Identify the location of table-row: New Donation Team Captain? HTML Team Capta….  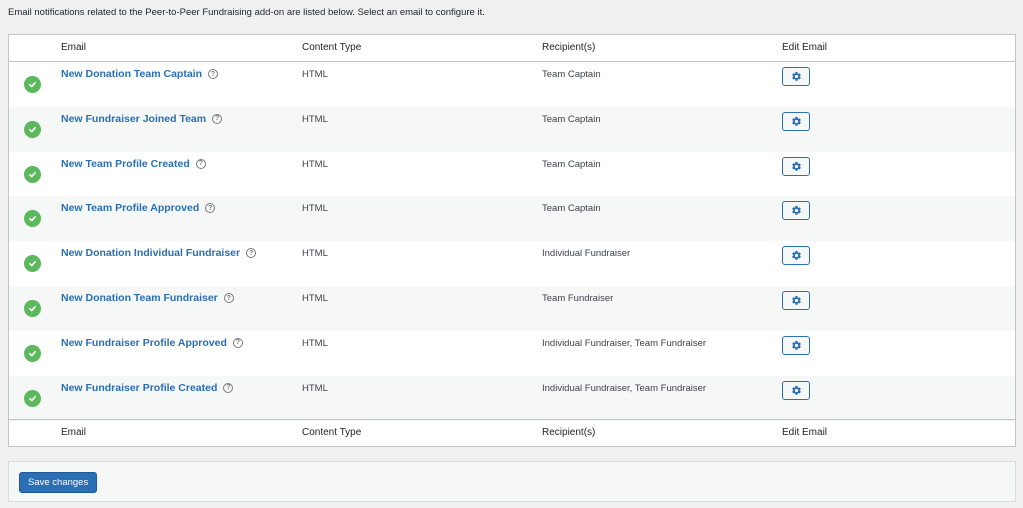
(512, 84).